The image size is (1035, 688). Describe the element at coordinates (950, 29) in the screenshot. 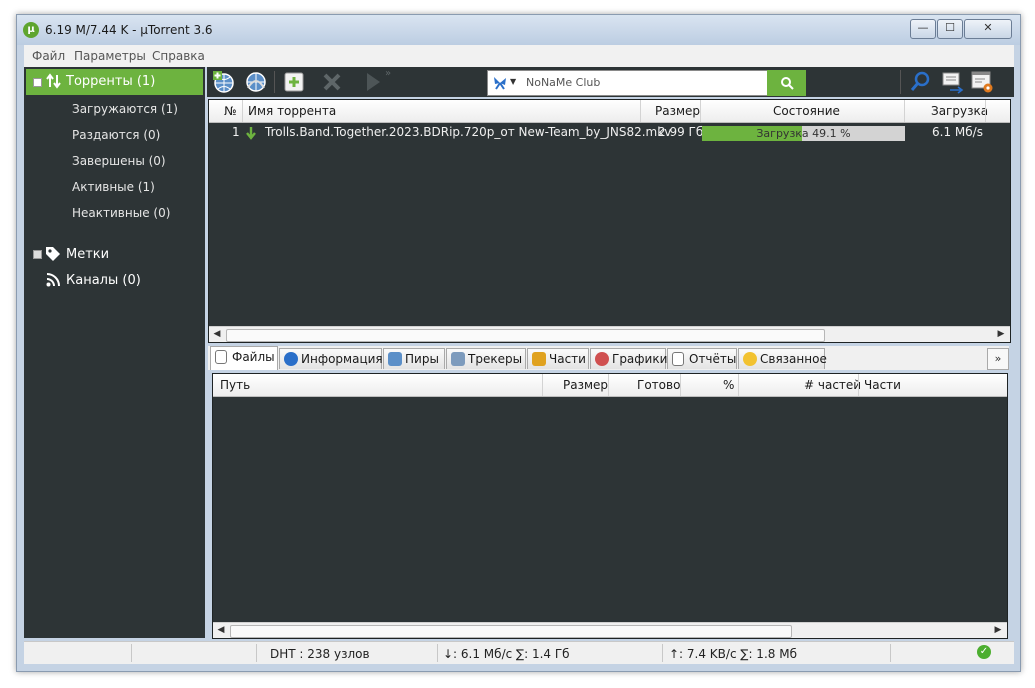

I see `maximize-button: ☐` at that location.